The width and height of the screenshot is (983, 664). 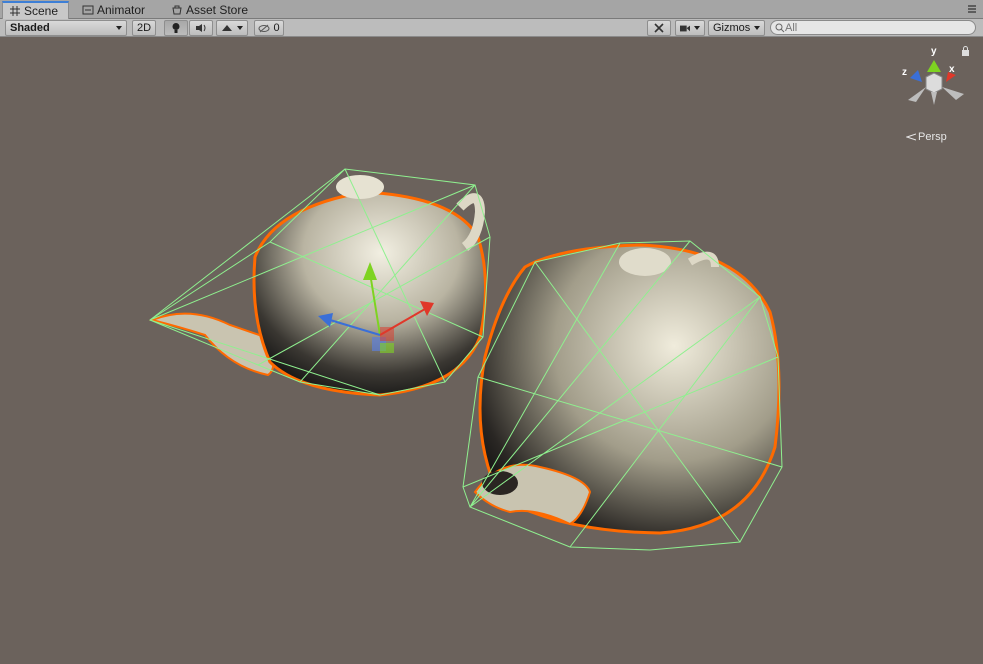 I want to click on gizmo-label-y: y, so click(x=934, y=51).